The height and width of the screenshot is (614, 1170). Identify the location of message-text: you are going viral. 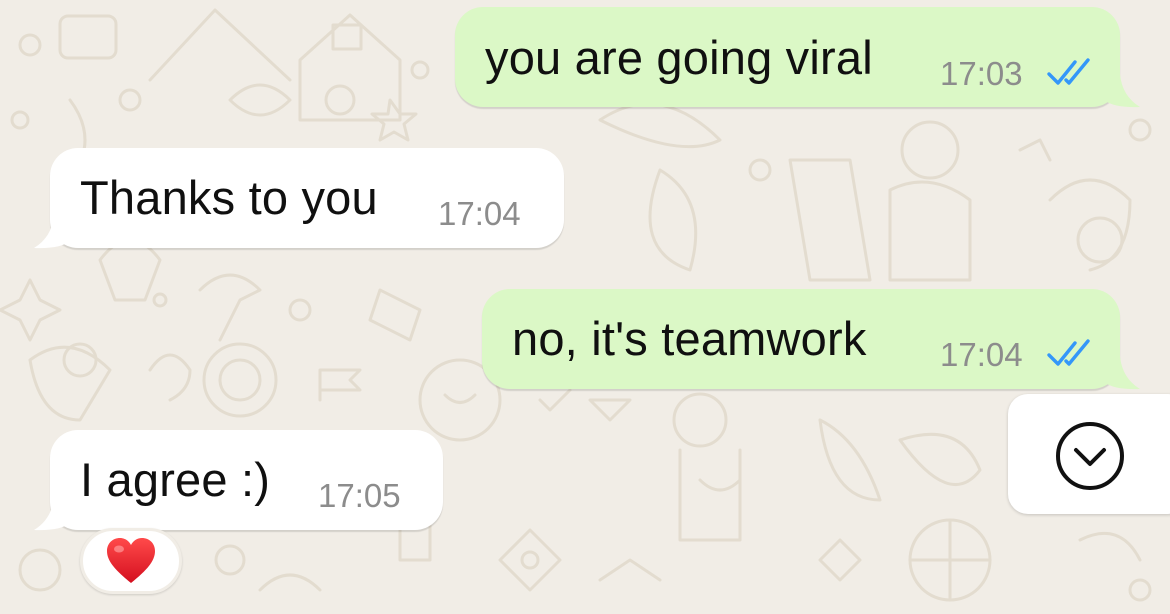
(679, 57).